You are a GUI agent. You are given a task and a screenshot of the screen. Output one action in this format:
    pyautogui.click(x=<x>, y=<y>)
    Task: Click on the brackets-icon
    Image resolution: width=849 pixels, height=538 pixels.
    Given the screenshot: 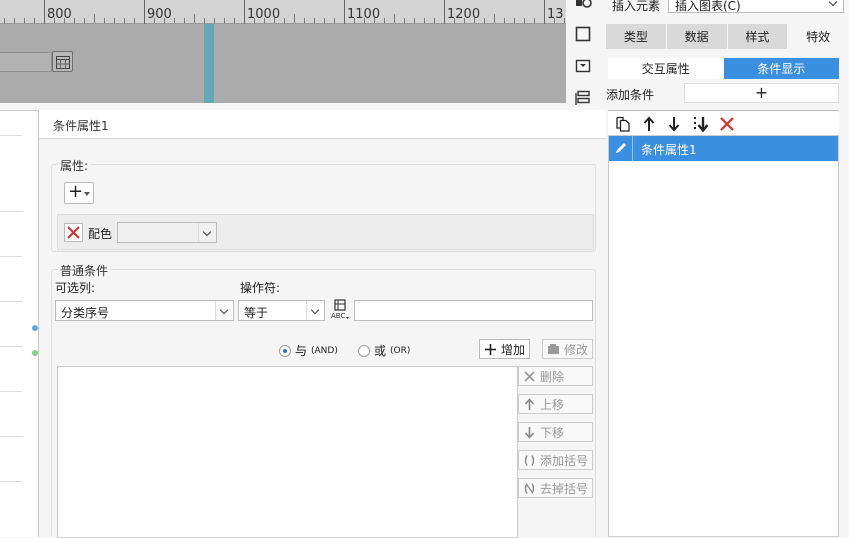 What is the action you would take?
    pyautogui.click(x=529, y=460)
    